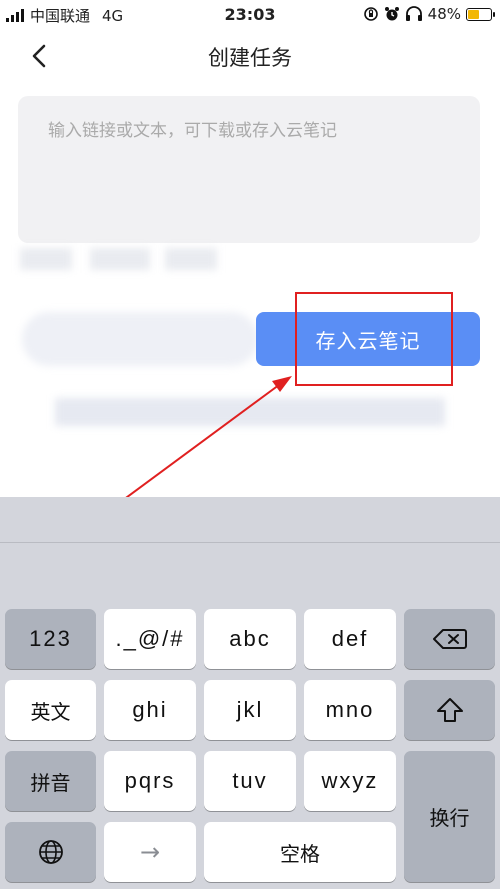  Describe the element at coordinates (444, 14) in the screenshot. I see `battery-percent: 48%` at that location.